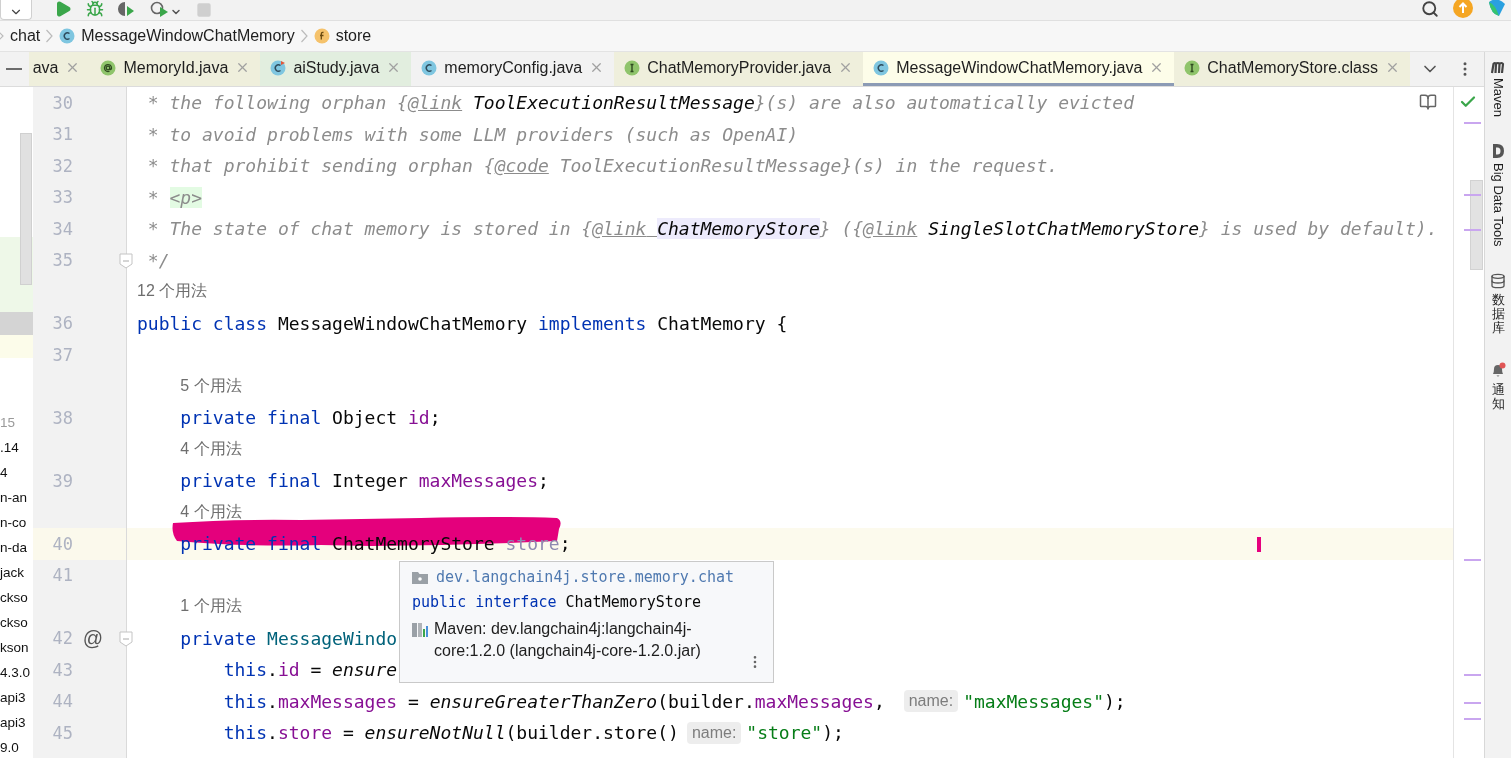 This screenshot has height=758, width=1511. I want to click on code-text: * to avoid problems with some LLM providers (such as OpenAI), so click(472, 134).